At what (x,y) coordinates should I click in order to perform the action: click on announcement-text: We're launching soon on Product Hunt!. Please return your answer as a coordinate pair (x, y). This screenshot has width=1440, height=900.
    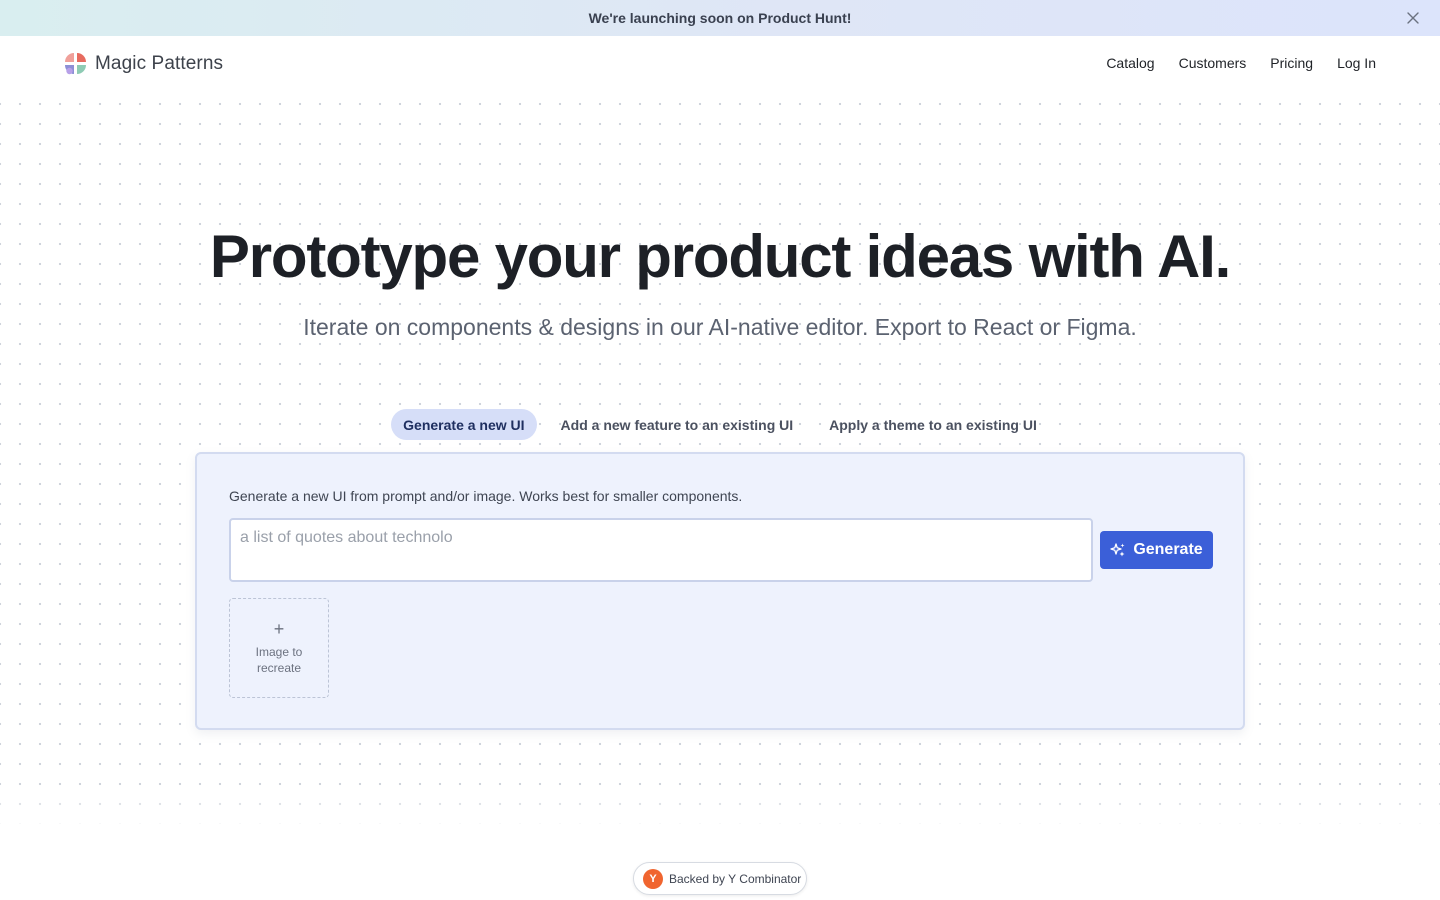
    Looking at the image, I should click on (720, 18).